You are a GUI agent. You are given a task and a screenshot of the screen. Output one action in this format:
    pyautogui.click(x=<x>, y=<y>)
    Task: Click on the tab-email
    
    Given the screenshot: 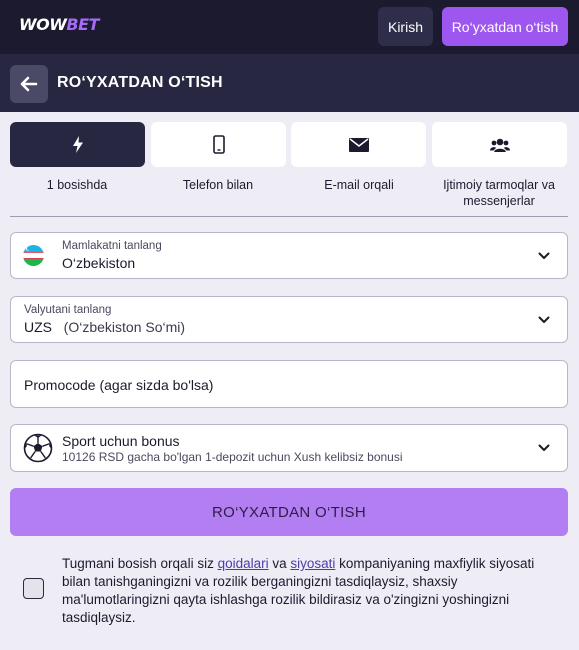 What is the action you would take?
    pyautogui.click(x=358, y=144)
    